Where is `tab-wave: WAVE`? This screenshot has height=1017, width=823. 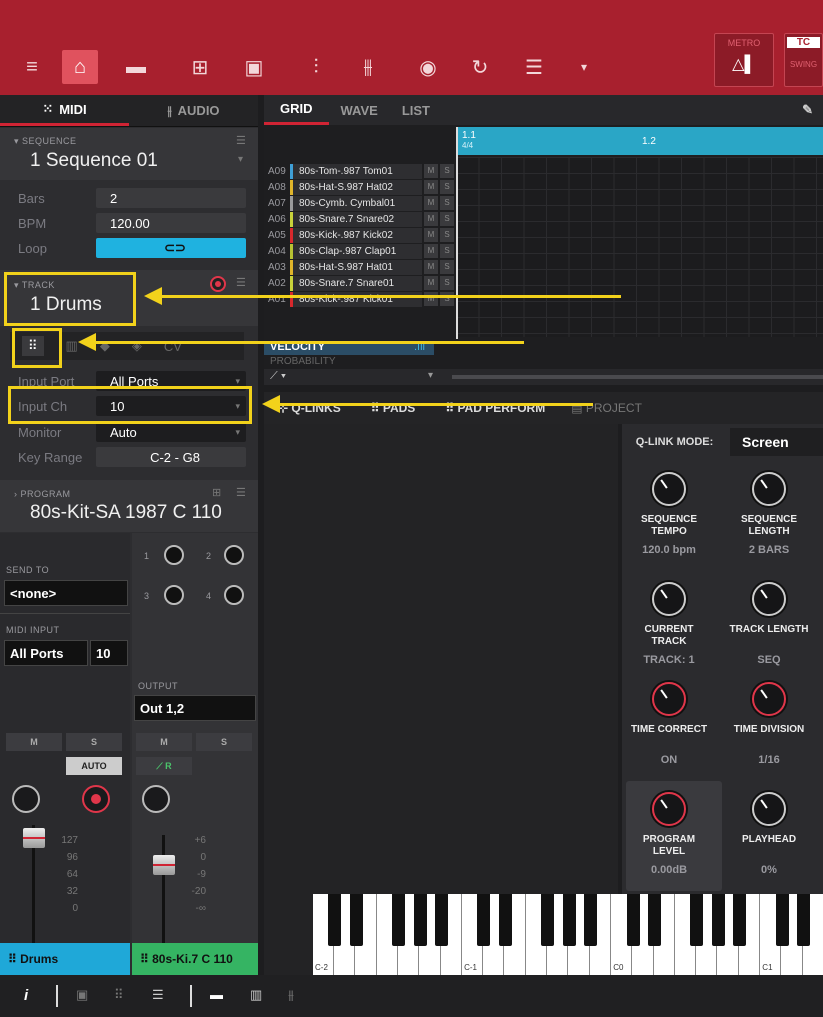
tab-wave: WAVE is located at coordinates (359, 110).